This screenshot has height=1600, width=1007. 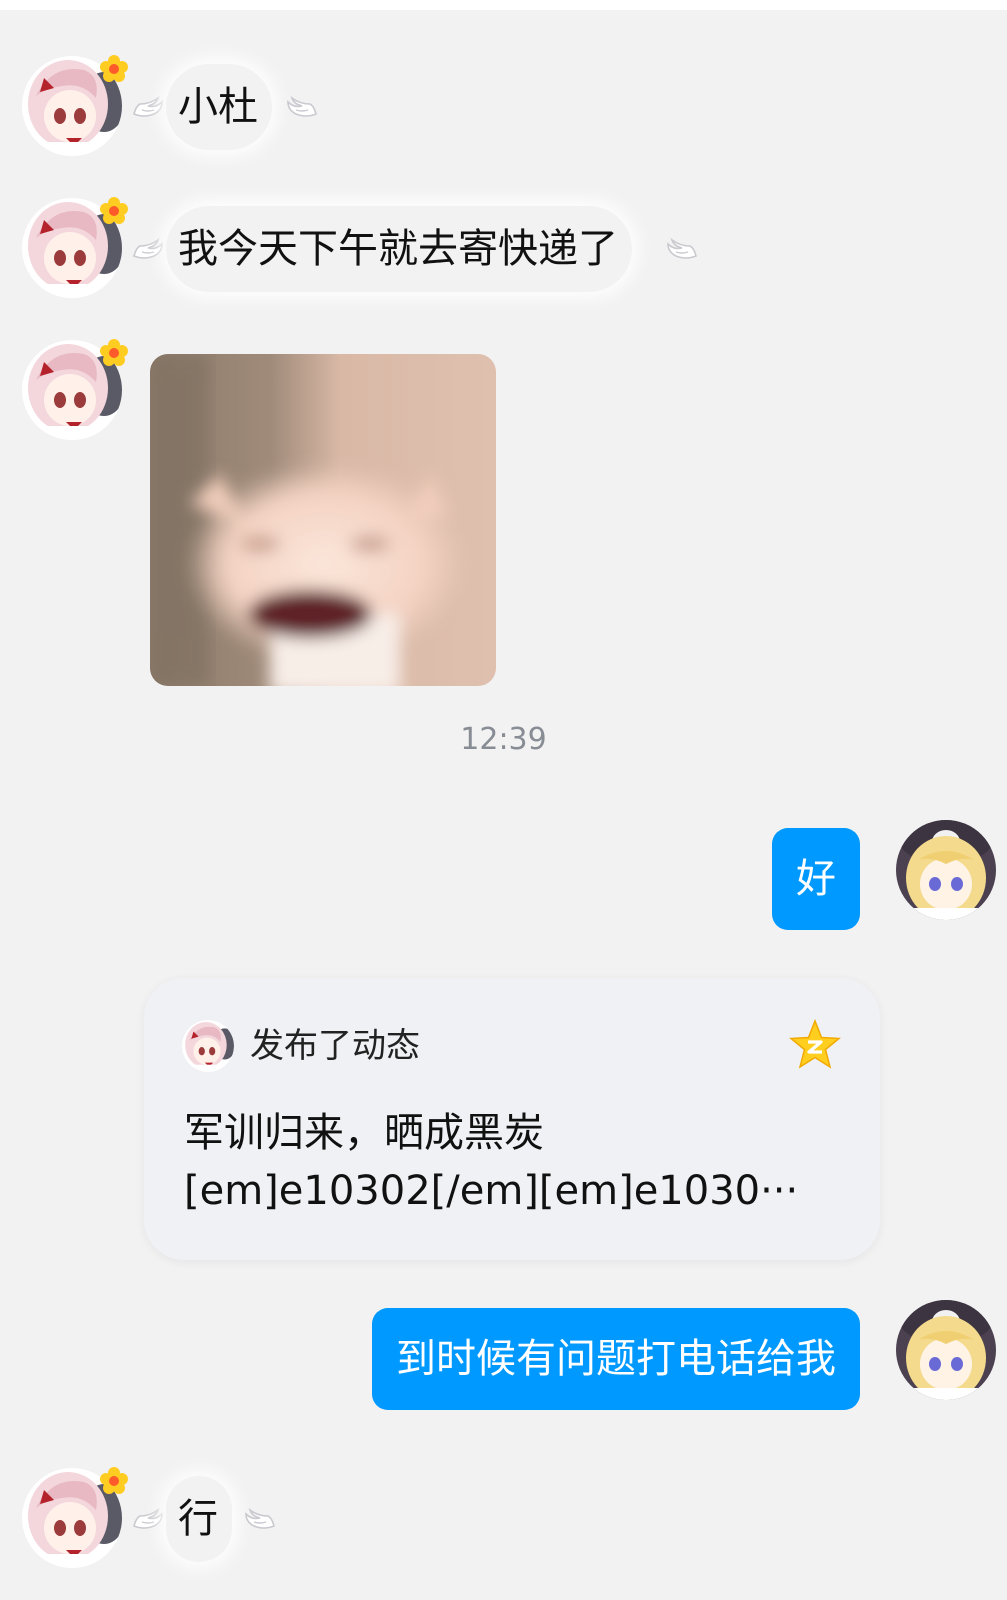 I want to click on chat-bubble: 我今天下午就去寄快递了, so click(x=399, y=249).